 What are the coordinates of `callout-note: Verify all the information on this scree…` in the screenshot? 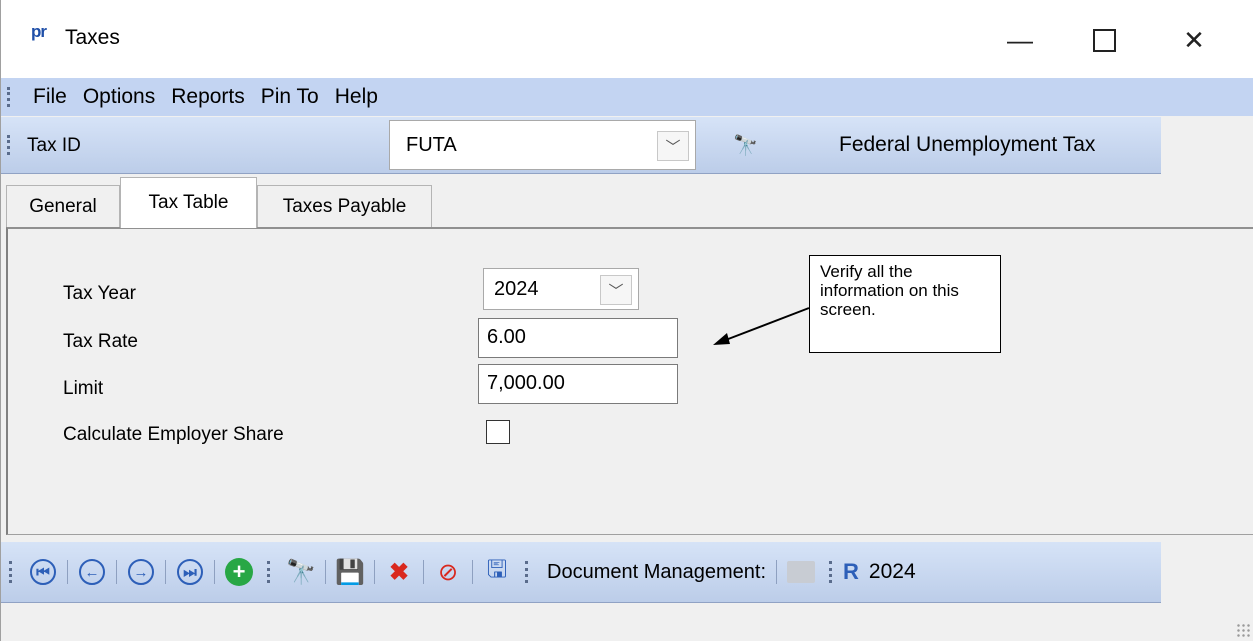 It's located at (905, 304).